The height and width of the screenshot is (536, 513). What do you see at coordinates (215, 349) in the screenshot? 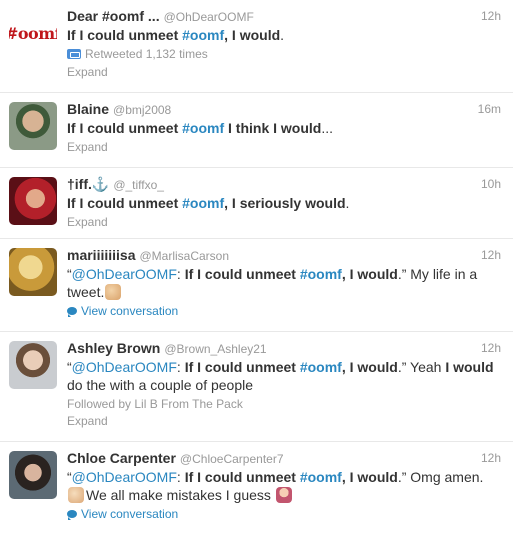
I see `user-handle: @Brown_Ashley21` at bounding box center [215, 349].